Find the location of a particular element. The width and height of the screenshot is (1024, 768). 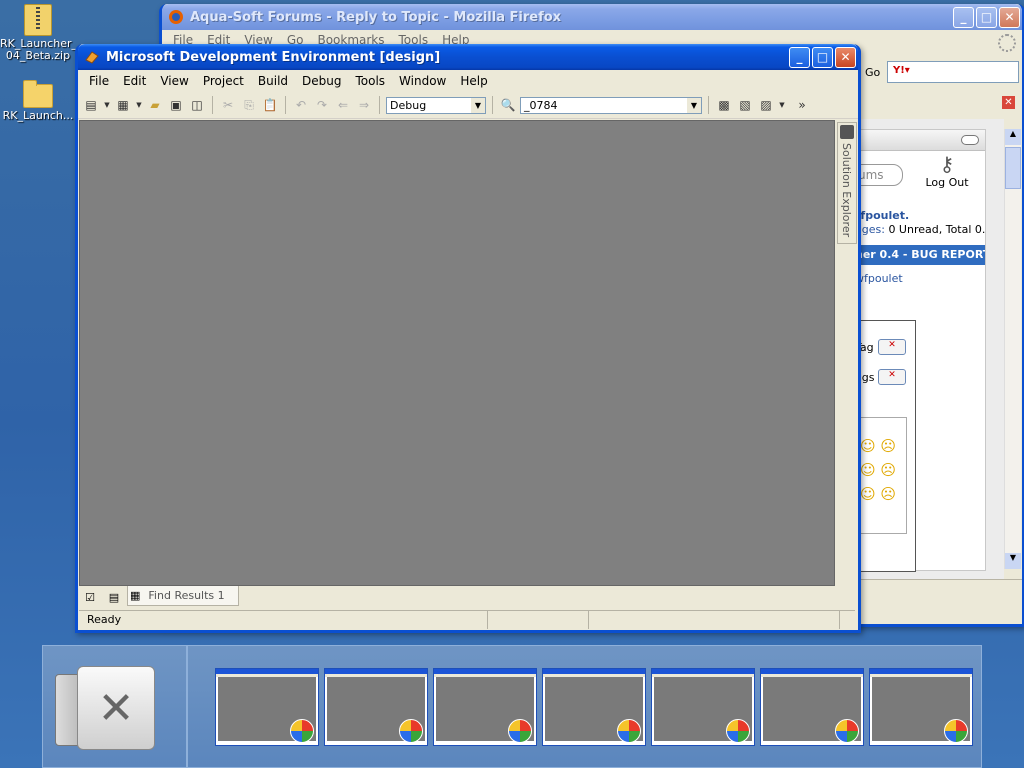

status-bar: Ready is located at coordinates (467, 619).